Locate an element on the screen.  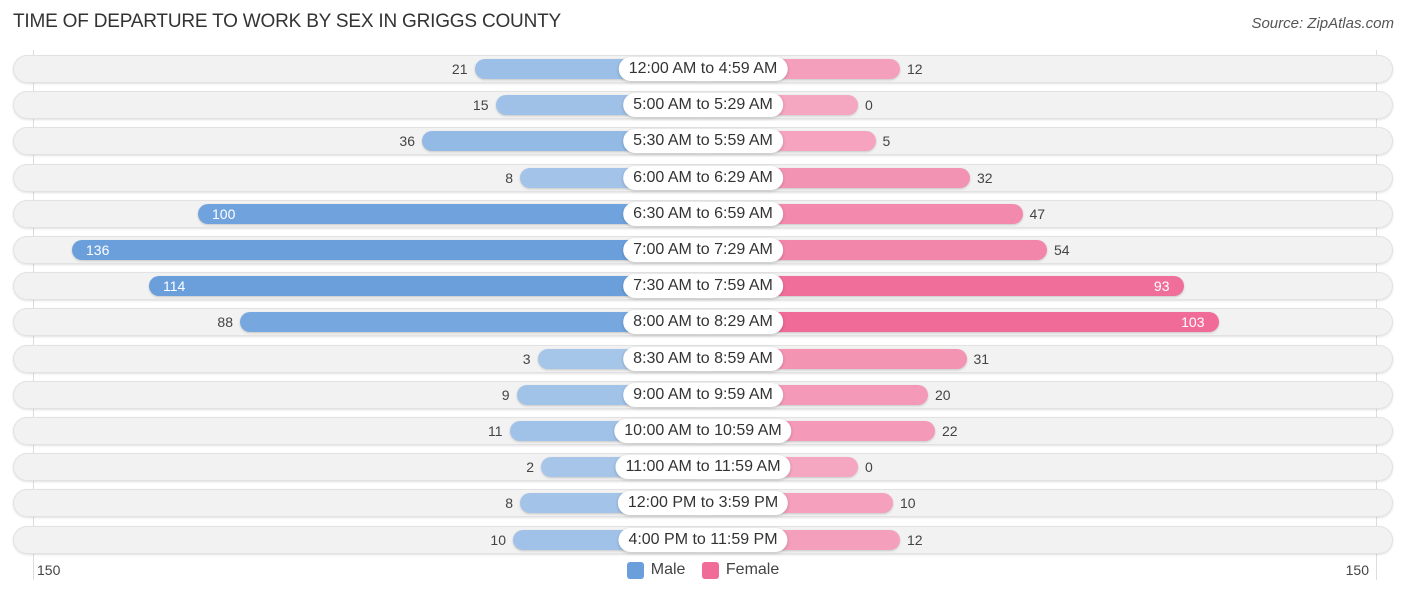
male-value-label: 36 is located at coordinates (407, 141).